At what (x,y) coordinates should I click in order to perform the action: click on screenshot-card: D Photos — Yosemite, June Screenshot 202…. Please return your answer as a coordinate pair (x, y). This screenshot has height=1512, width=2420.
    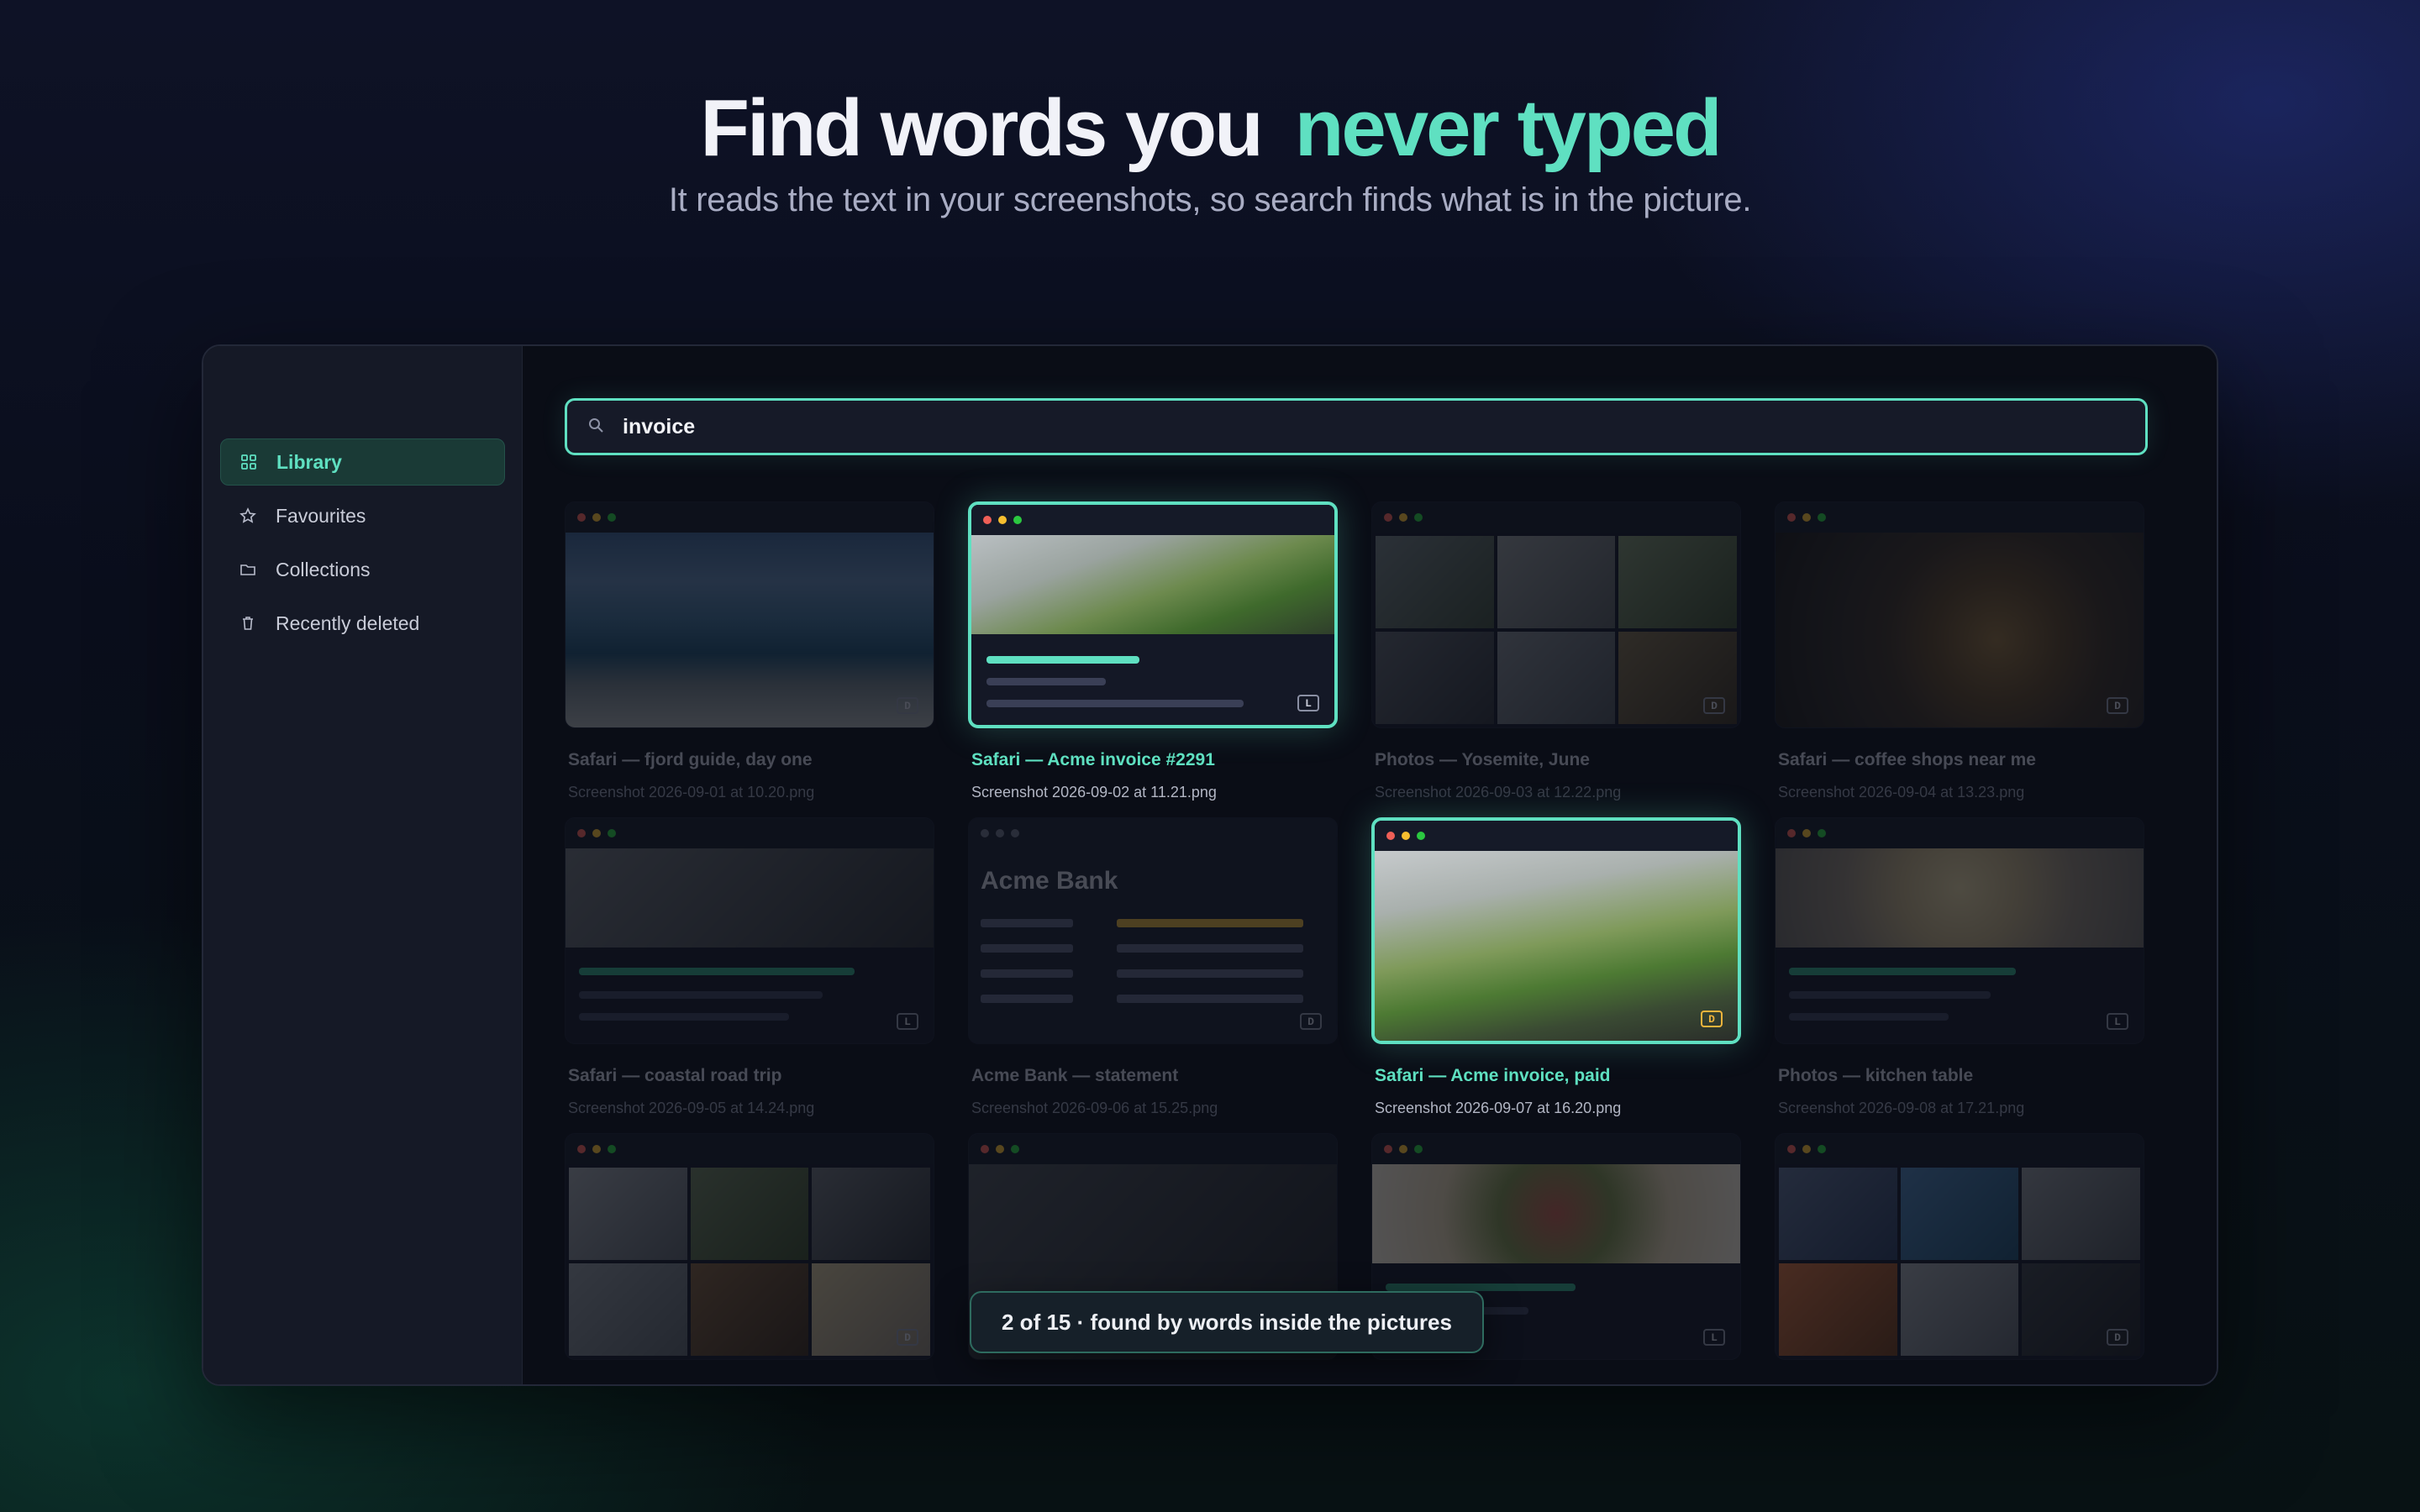
    Looking at the image, I should click on (1556, 651).